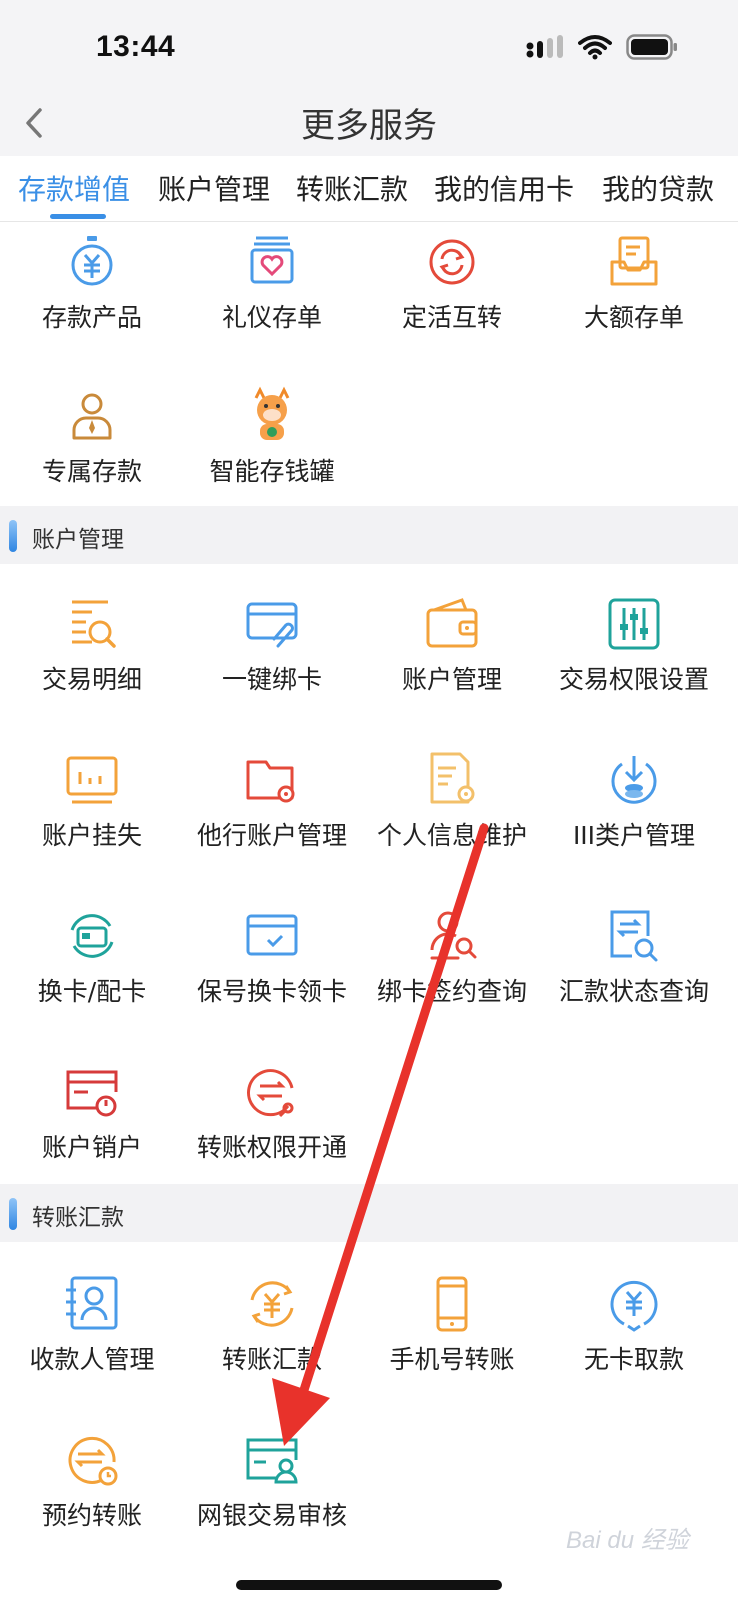  Describe the element at coordinates (634, 1306) in the screenshot. I see `yuan-circle-icon` at that location.